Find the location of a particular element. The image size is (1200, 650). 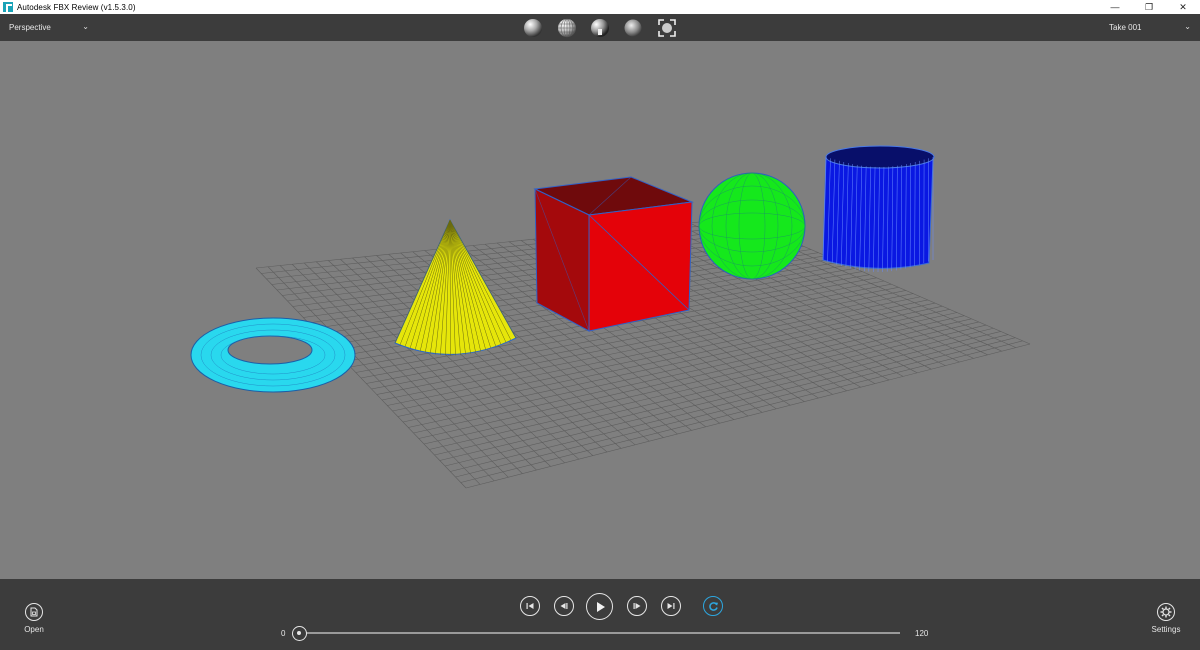

lighting-sphere-icon is located at coordinates (600, 28).